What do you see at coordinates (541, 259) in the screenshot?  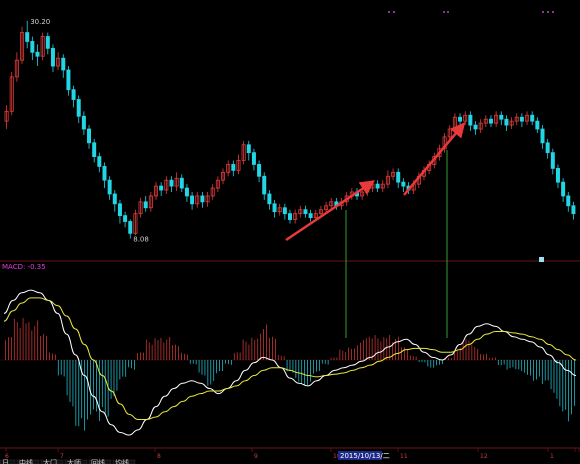 I see `info-icon` at bounding box center [541, 259].